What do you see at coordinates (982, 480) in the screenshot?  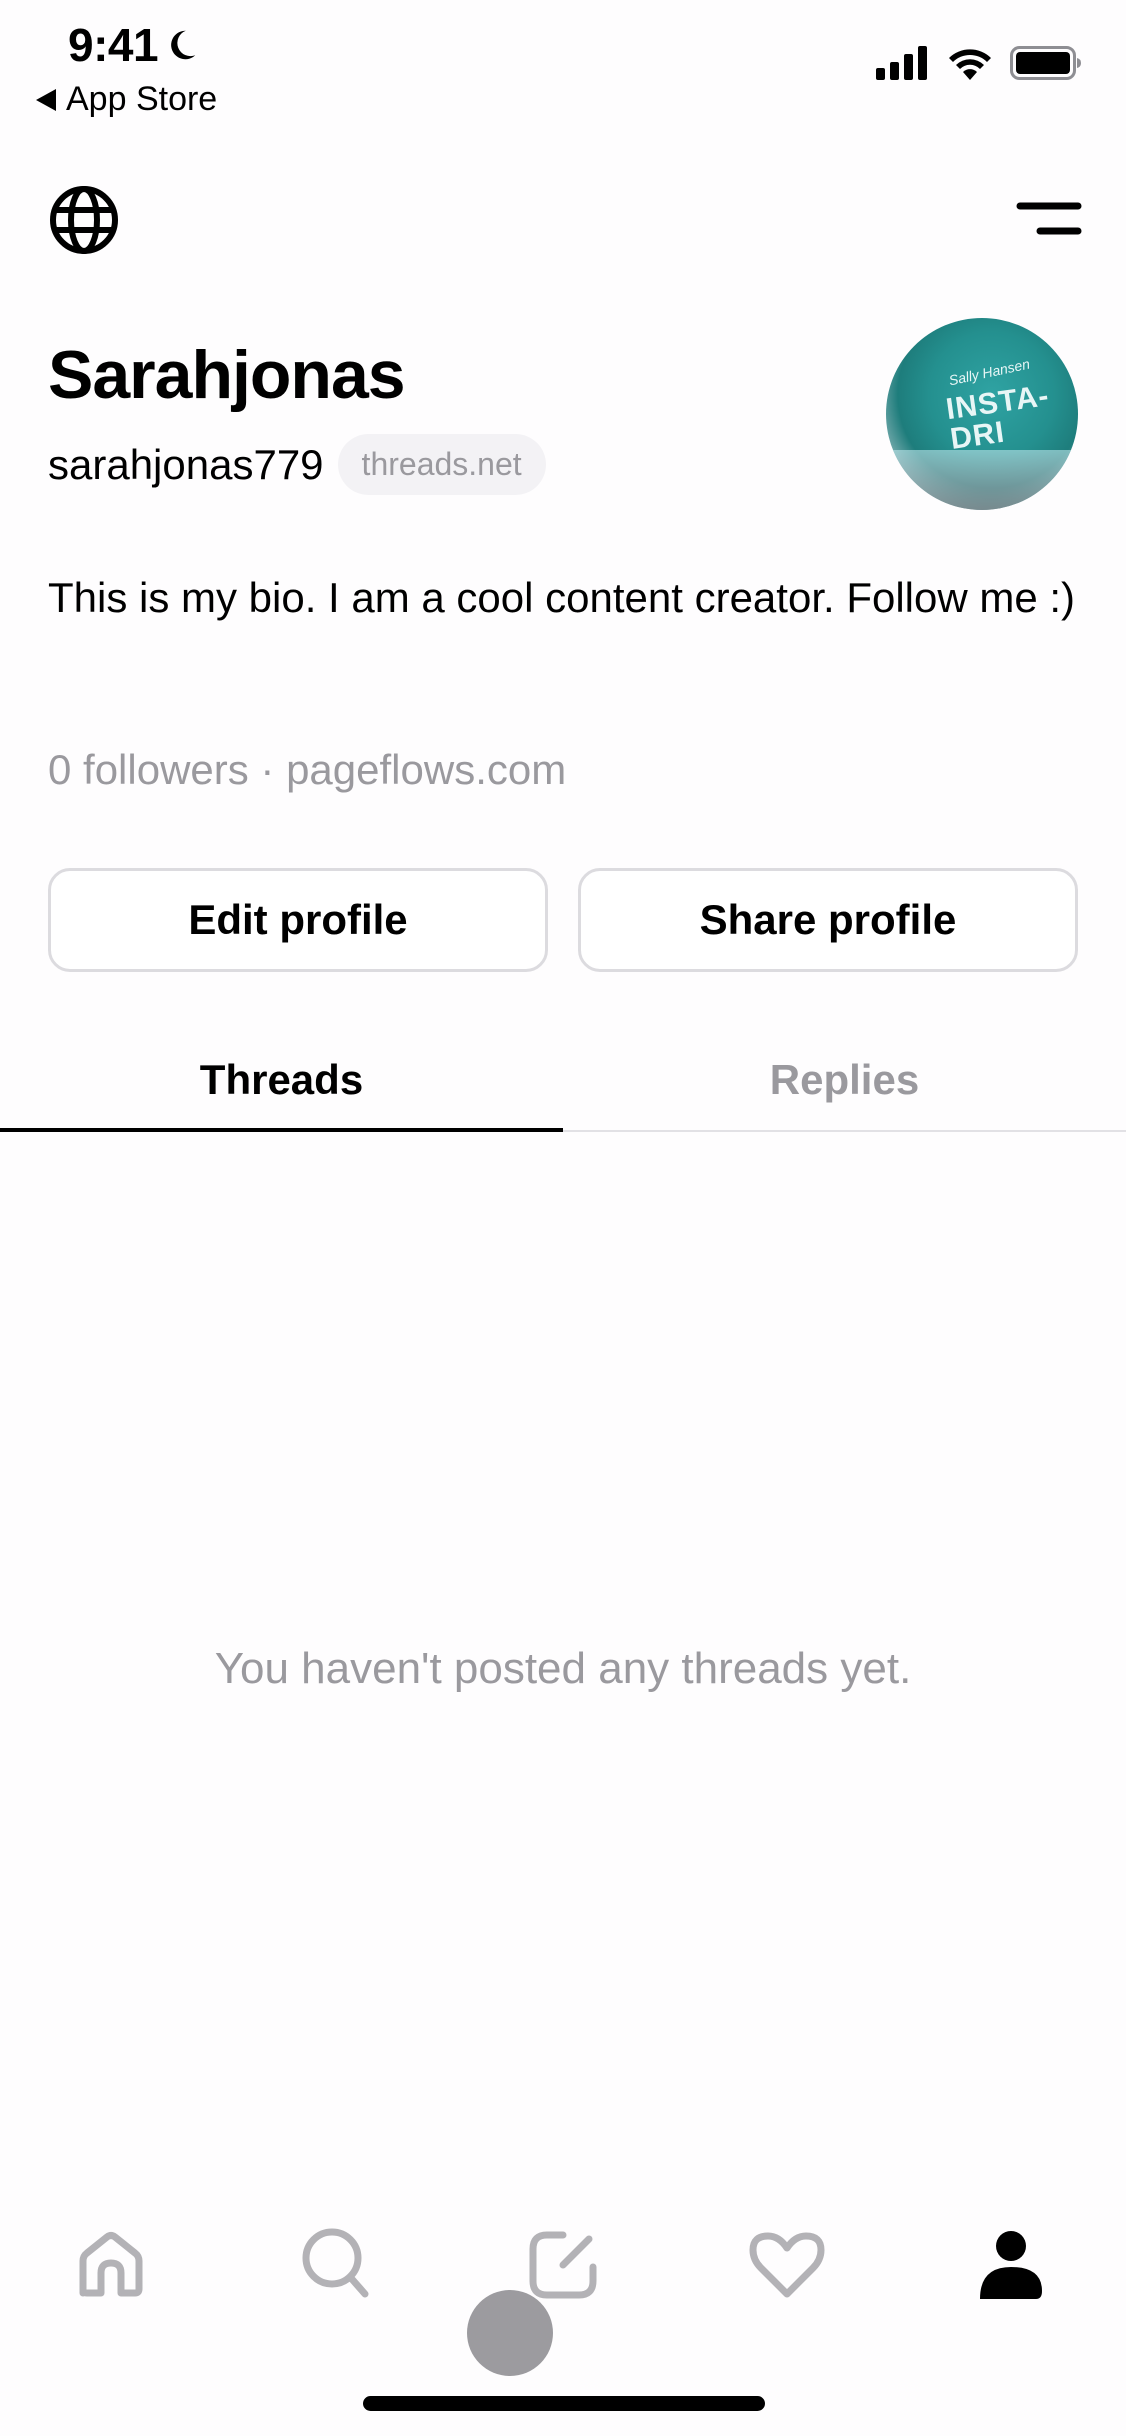 I see `avatar-glass-reflection` at bounding box center [982, 480].